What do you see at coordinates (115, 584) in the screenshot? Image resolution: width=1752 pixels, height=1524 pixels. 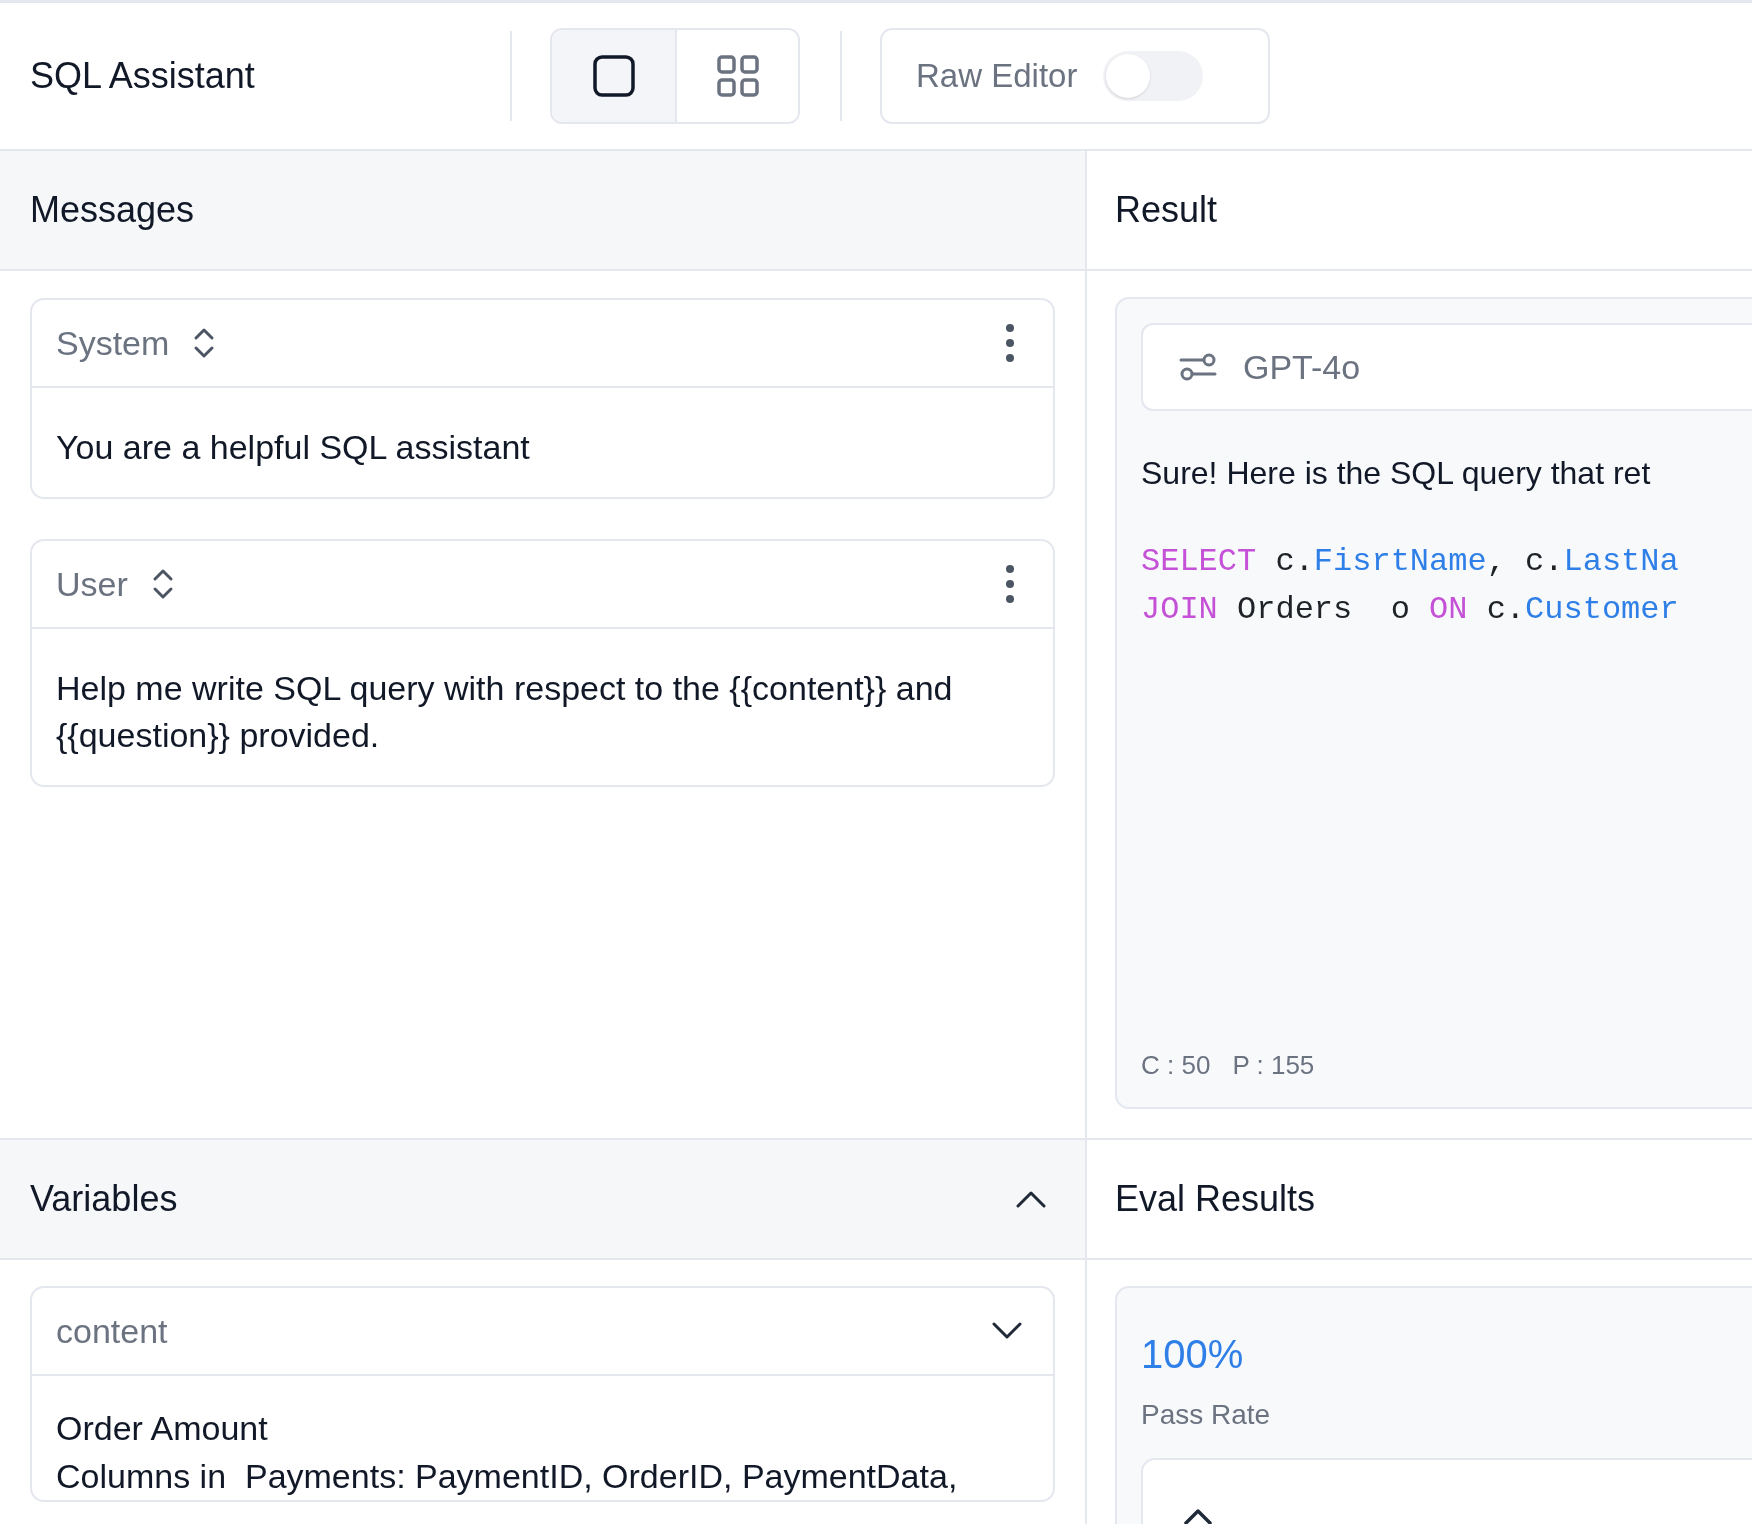 I see `role-selector: User` at bounding box center [115, 584].